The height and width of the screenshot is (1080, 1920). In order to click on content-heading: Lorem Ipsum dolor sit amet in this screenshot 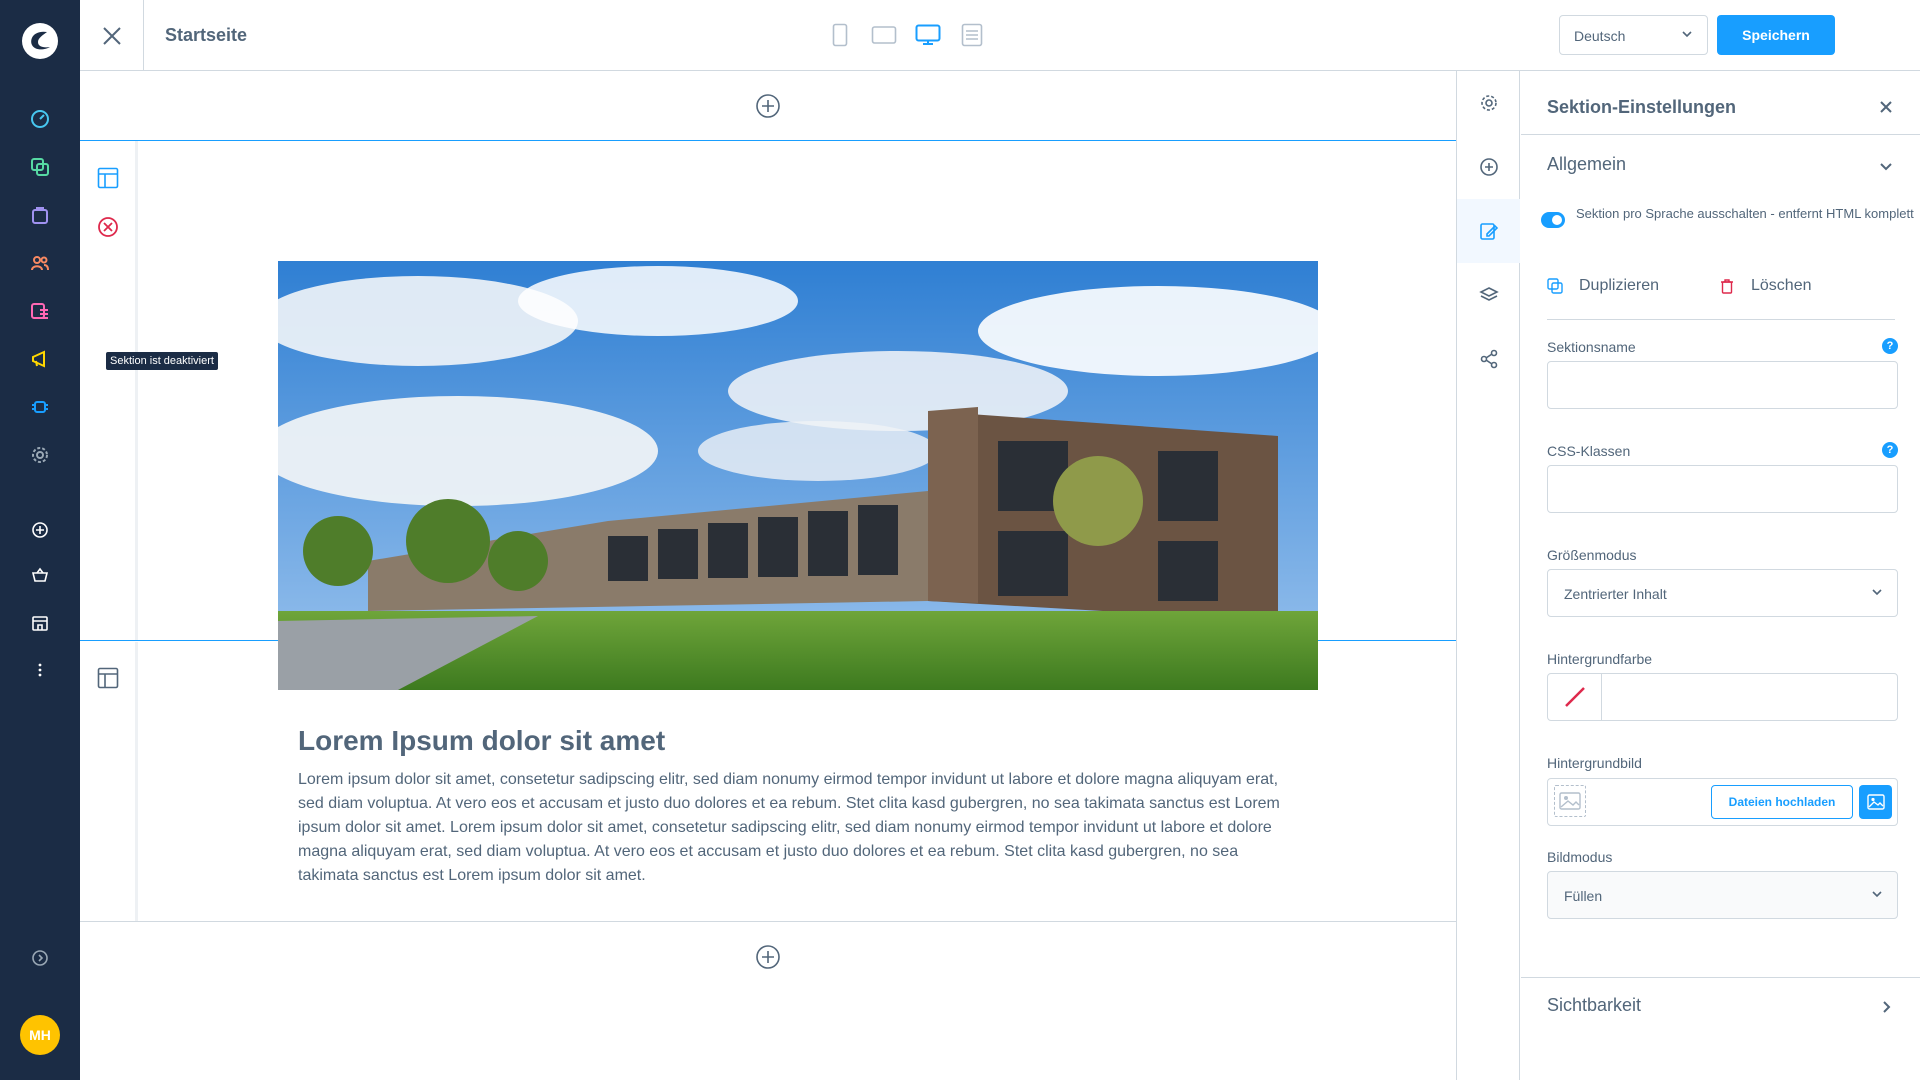, I will do `click(482, 740)`.